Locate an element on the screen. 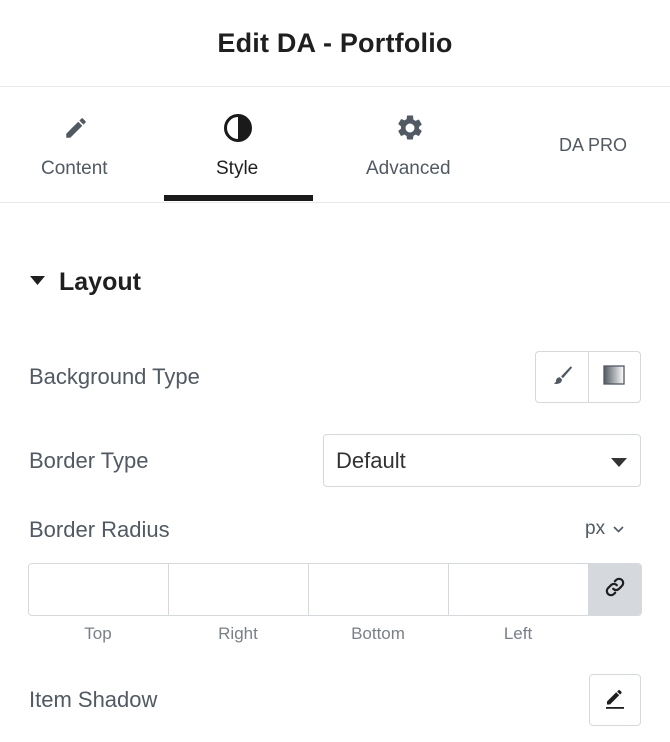  link-values-button is located at coordinates (615, 589).